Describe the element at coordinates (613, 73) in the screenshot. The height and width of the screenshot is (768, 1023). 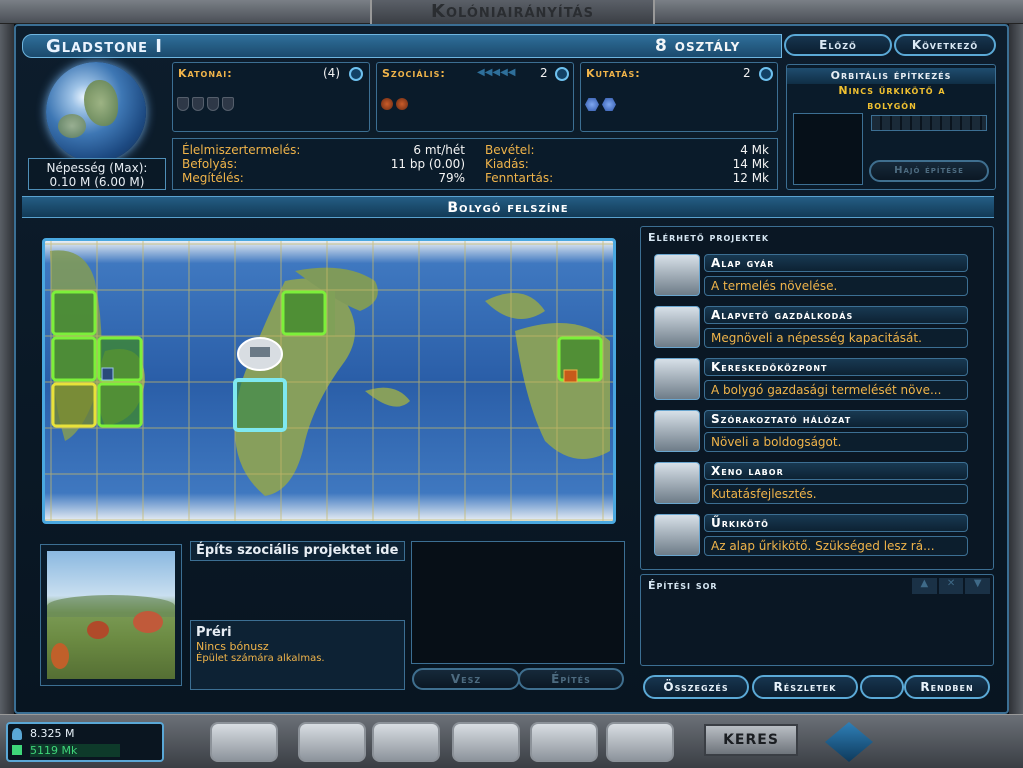
I see `research-label: Kutatás:` at that location.